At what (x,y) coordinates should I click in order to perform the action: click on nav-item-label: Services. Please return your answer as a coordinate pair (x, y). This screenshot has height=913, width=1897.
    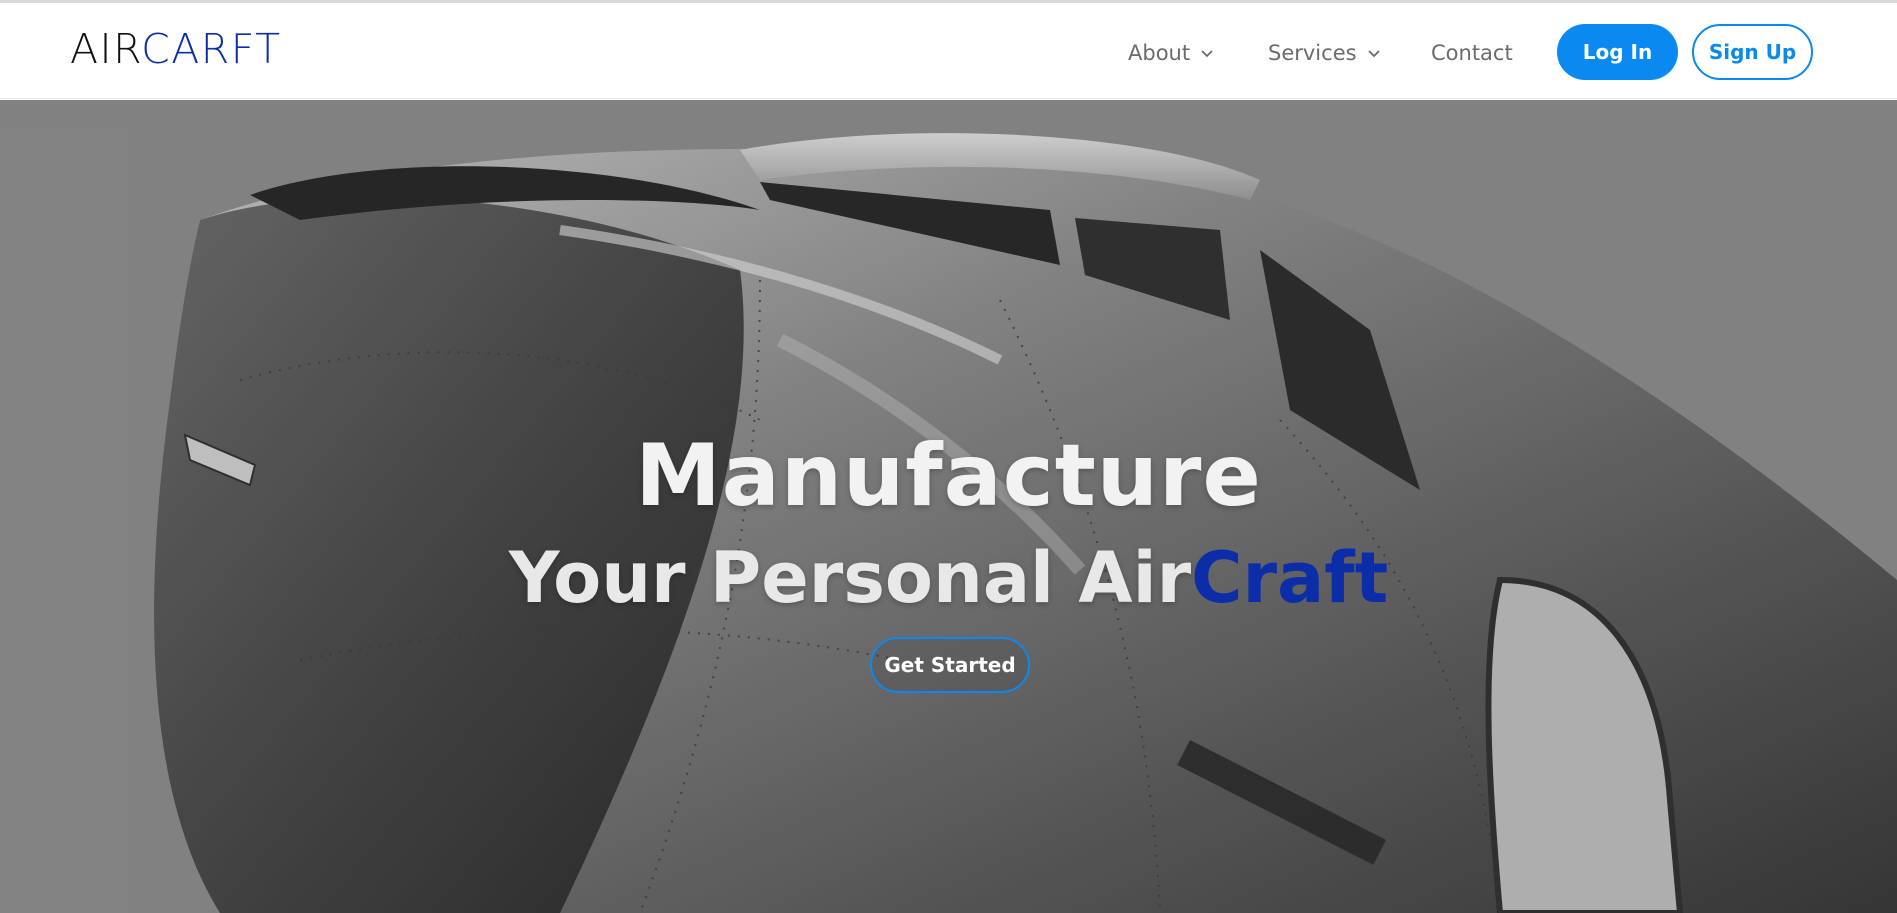
    Looking at the image, I should click on (1312, 53).